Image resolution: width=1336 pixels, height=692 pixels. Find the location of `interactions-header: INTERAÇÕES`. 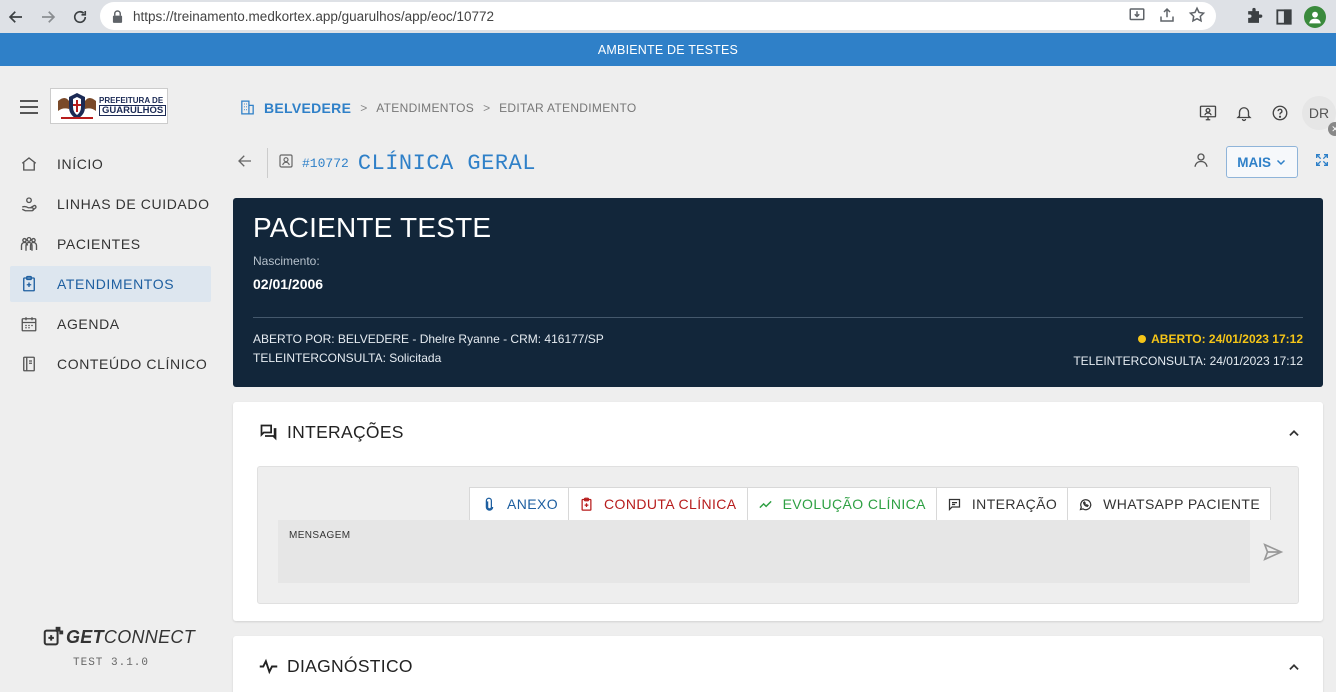

interactions-header: INTERAÇÕES is located at coordinates (331, 432).